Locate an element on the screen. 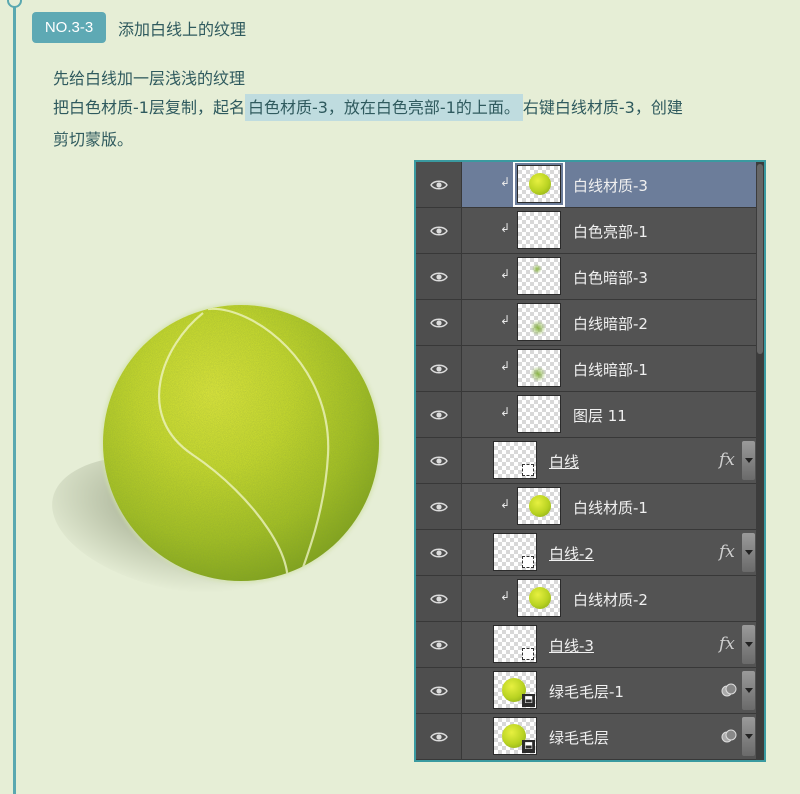  layer-name: 白色亮部-1 is located at coordinates (610, 231).